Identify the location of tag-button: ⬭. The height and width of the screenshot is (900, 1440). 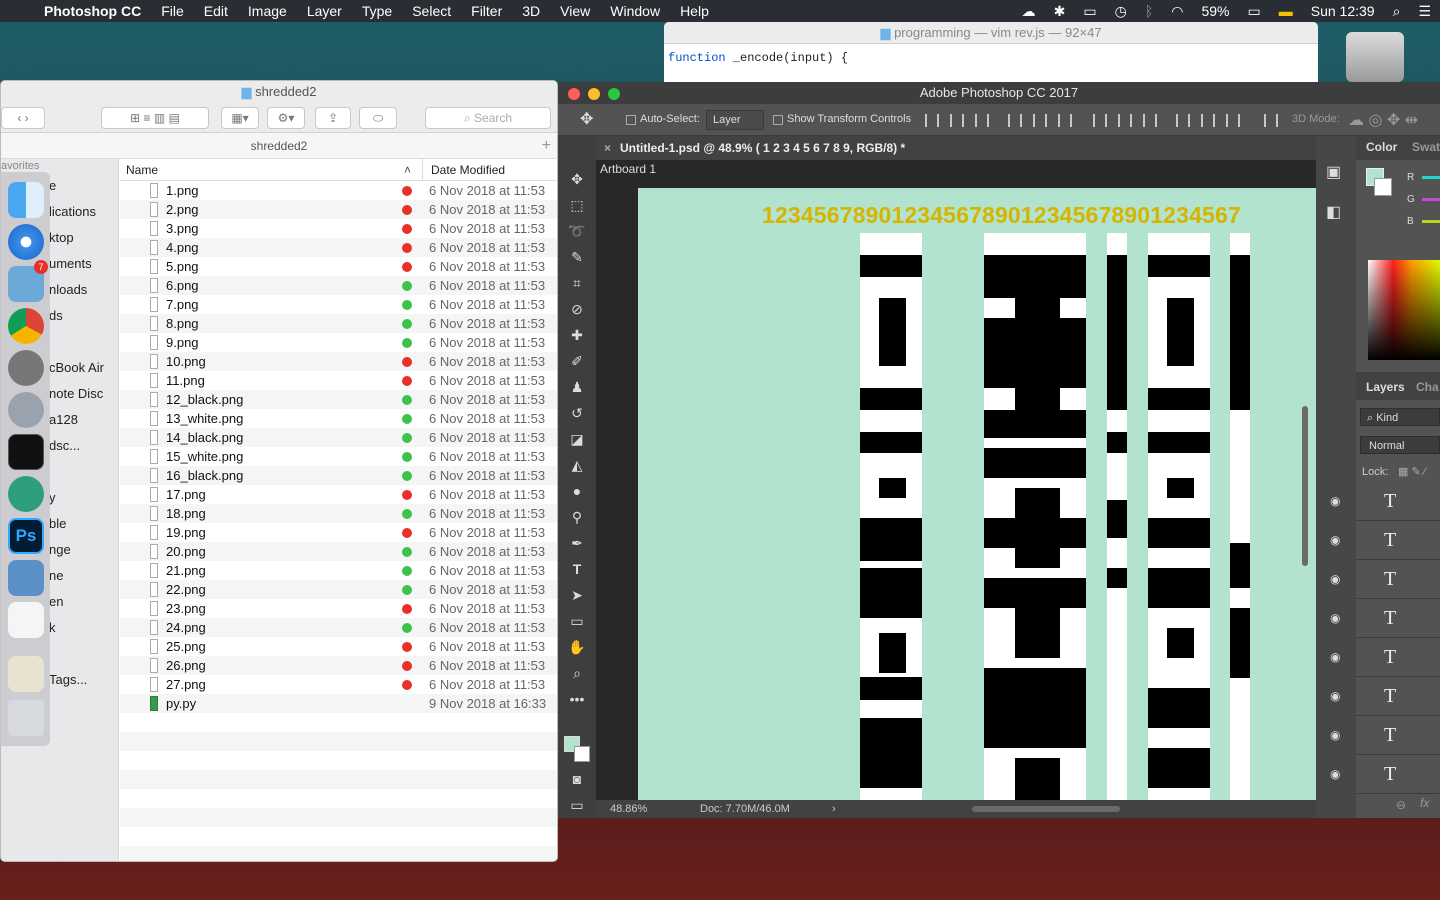
(378, 118).